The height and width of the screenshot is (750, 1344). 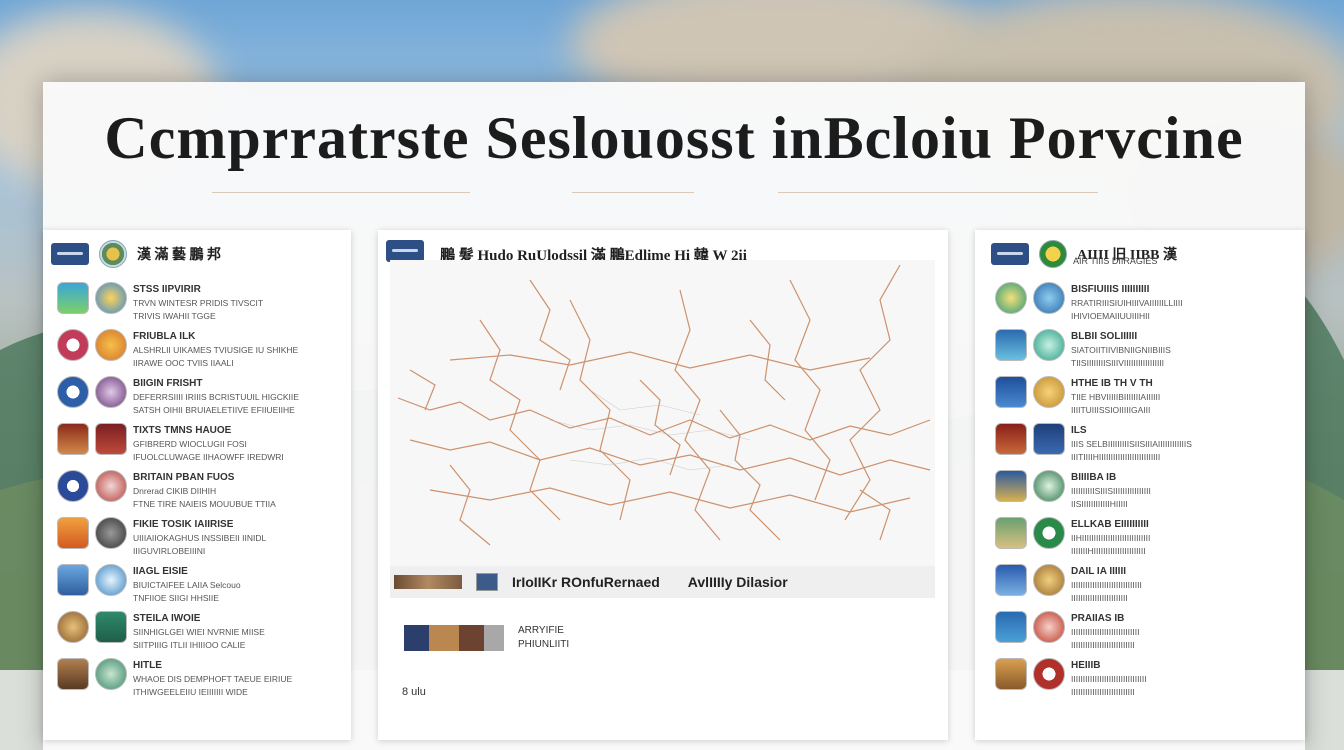 I want to click on compass-icon, so click(x=1049, y=580).